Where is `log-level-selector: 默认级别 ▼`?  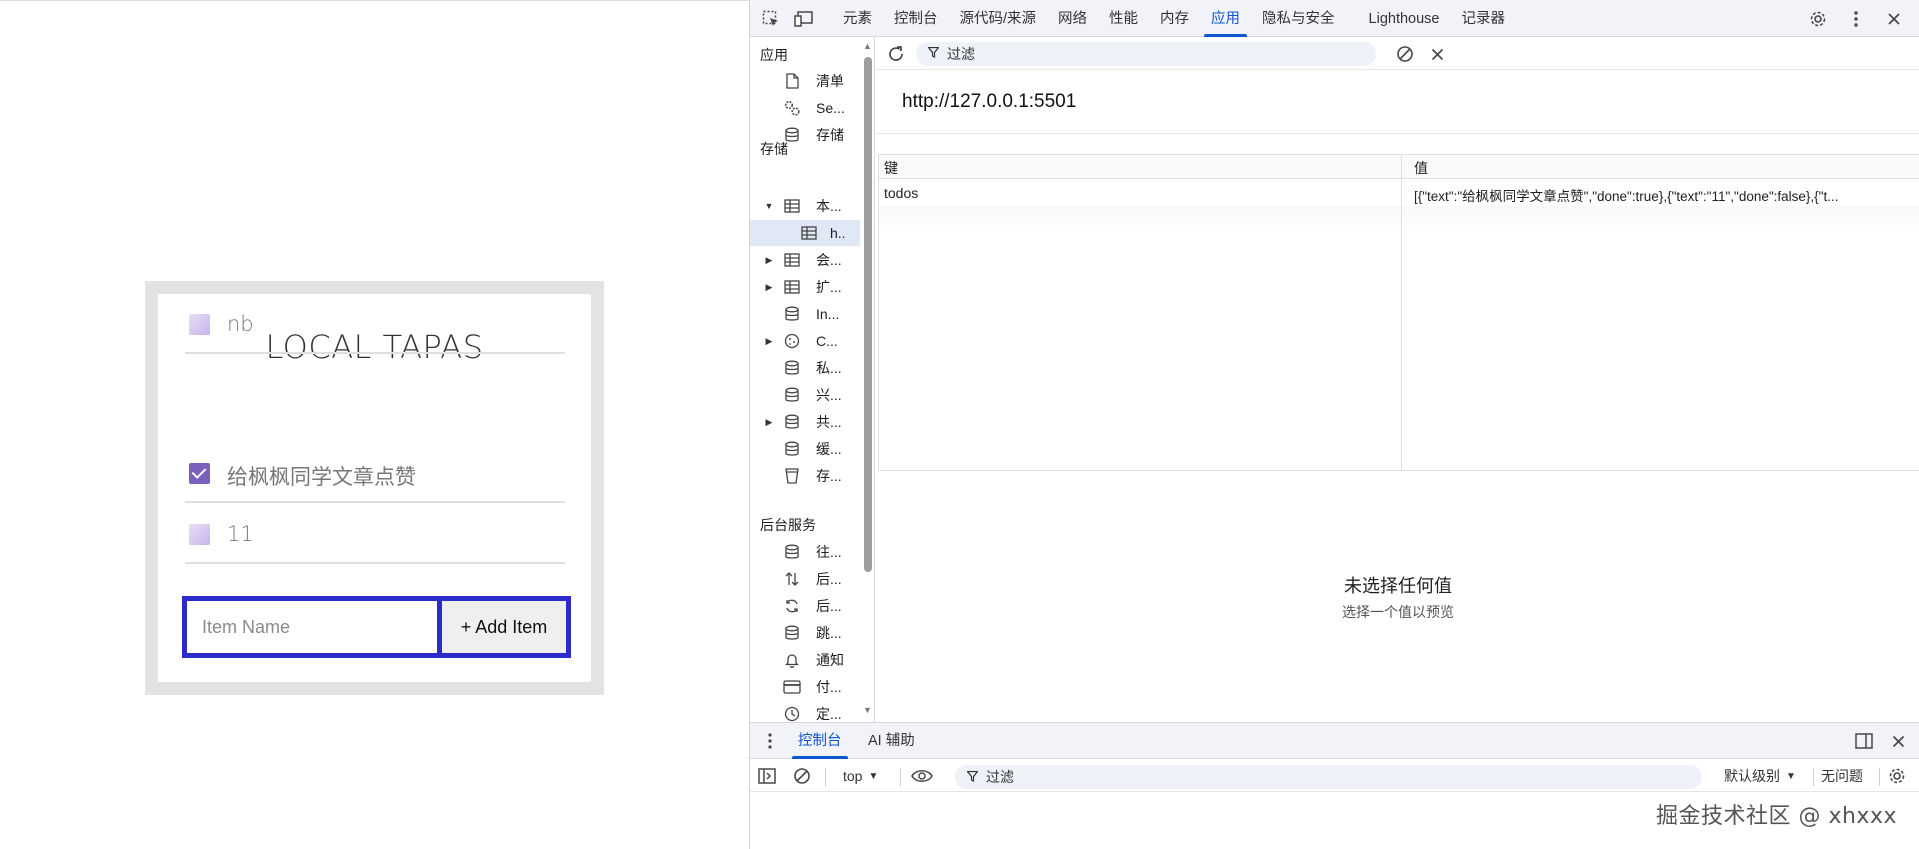 log-level-selector: 默认级别 ▼ is located at coordinates (1760, 776).